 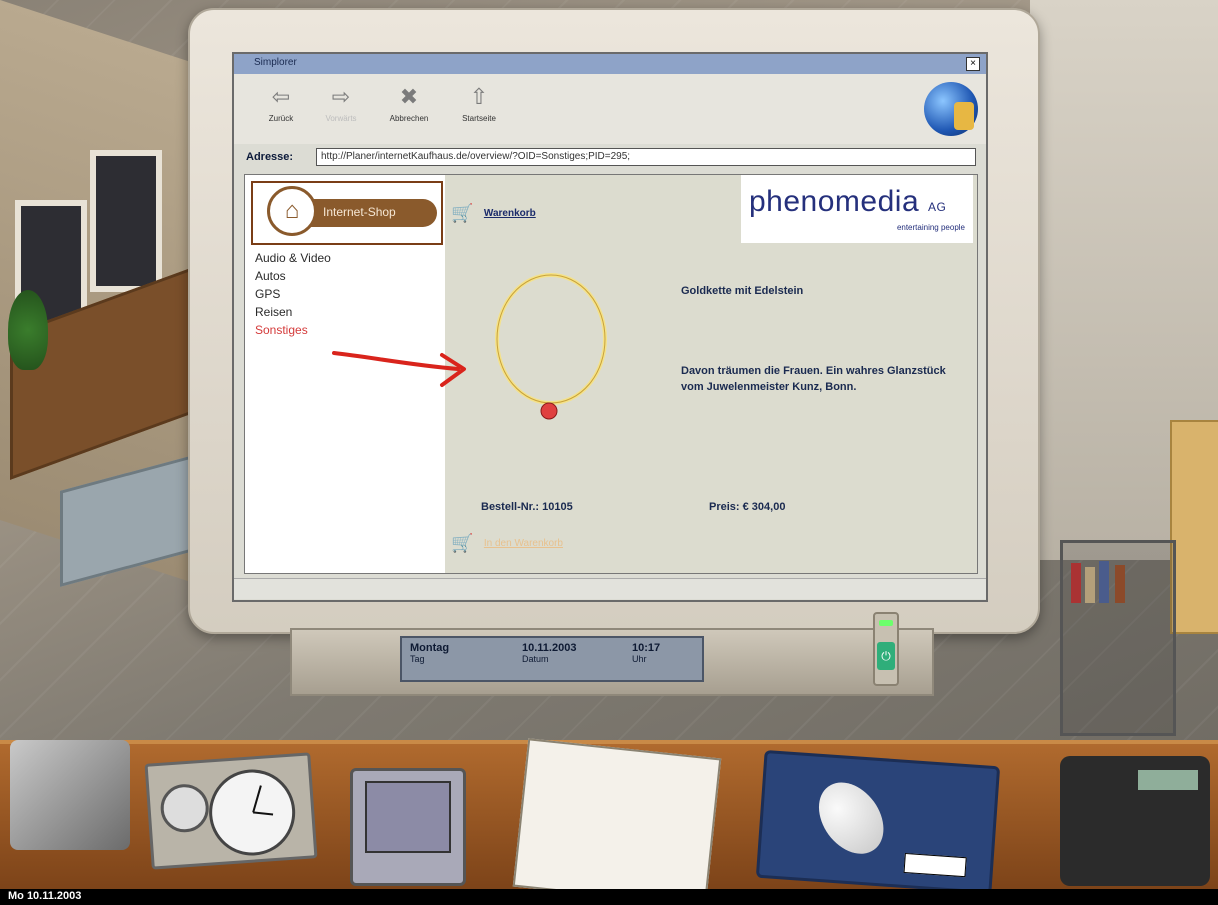 I want to click on add-to-cart-text: In den Warenkorb, so click(x=523, y=543).